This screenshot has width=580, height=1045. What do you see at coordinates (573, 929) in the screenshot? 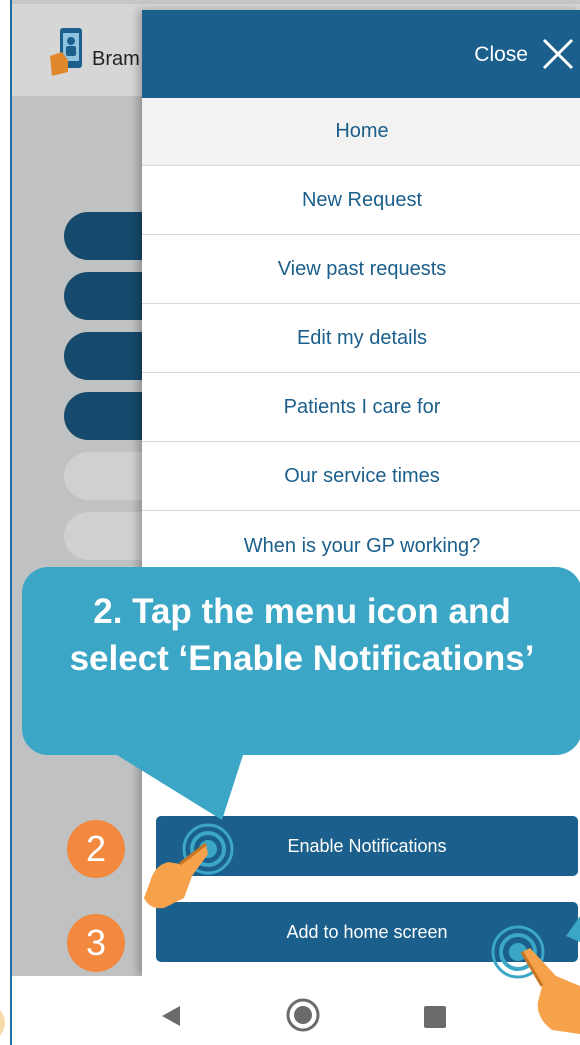
I see `callout-edge-pointer` at bounding box center [573, 929].